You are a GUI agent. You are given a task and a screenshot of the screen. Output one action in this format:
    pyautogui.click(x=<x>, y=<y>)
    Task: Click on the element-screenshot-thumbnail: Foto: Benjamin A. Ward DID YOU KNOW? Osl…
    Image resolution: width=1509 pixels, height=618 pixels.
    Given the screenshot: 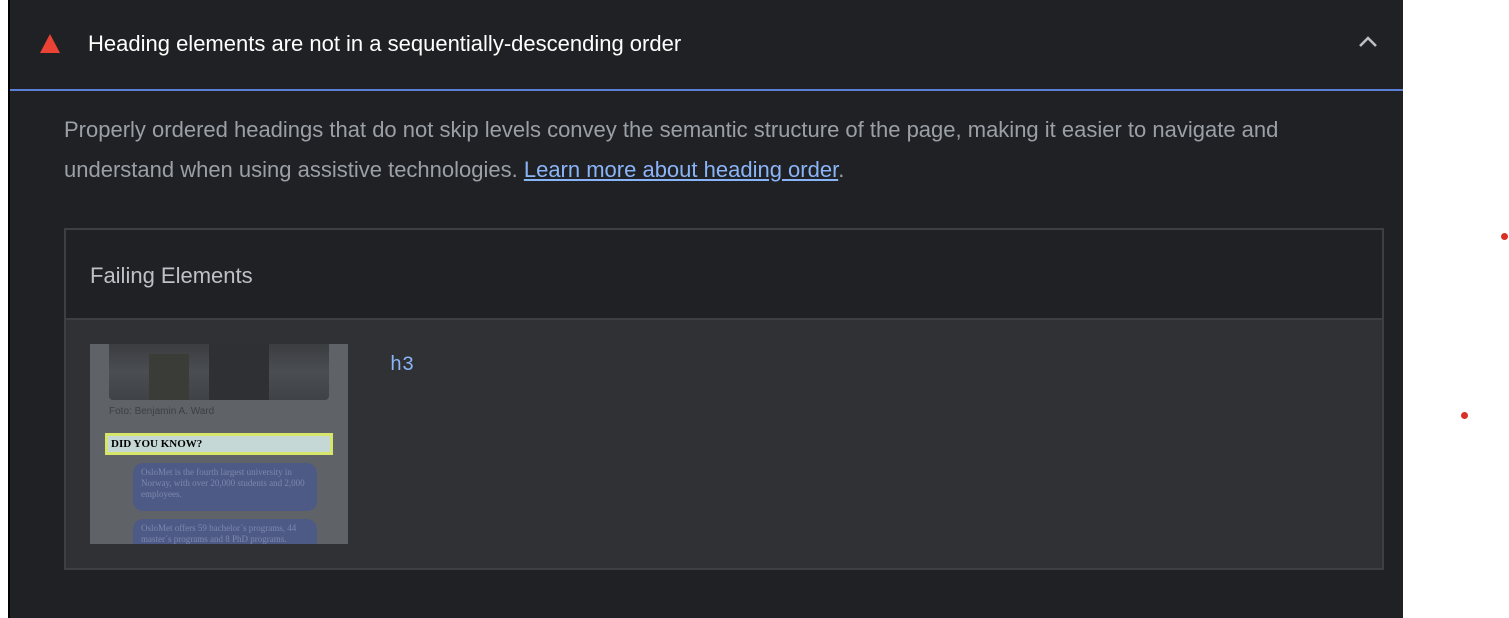 What is the action you would take?
    pyautogui.click(x=219, y=444)
    